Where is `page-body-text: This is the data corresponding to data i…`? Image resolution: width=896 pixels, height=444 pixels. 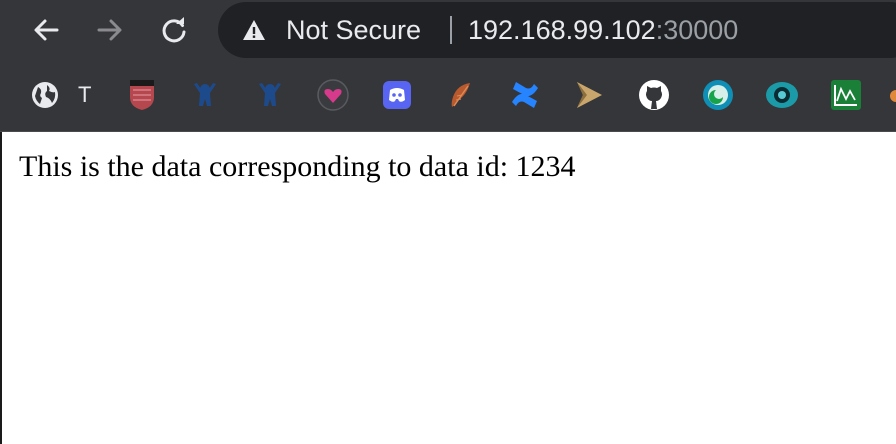 page-body-text: This is the data corresponding to data i… is located at coordinates (297, 166).